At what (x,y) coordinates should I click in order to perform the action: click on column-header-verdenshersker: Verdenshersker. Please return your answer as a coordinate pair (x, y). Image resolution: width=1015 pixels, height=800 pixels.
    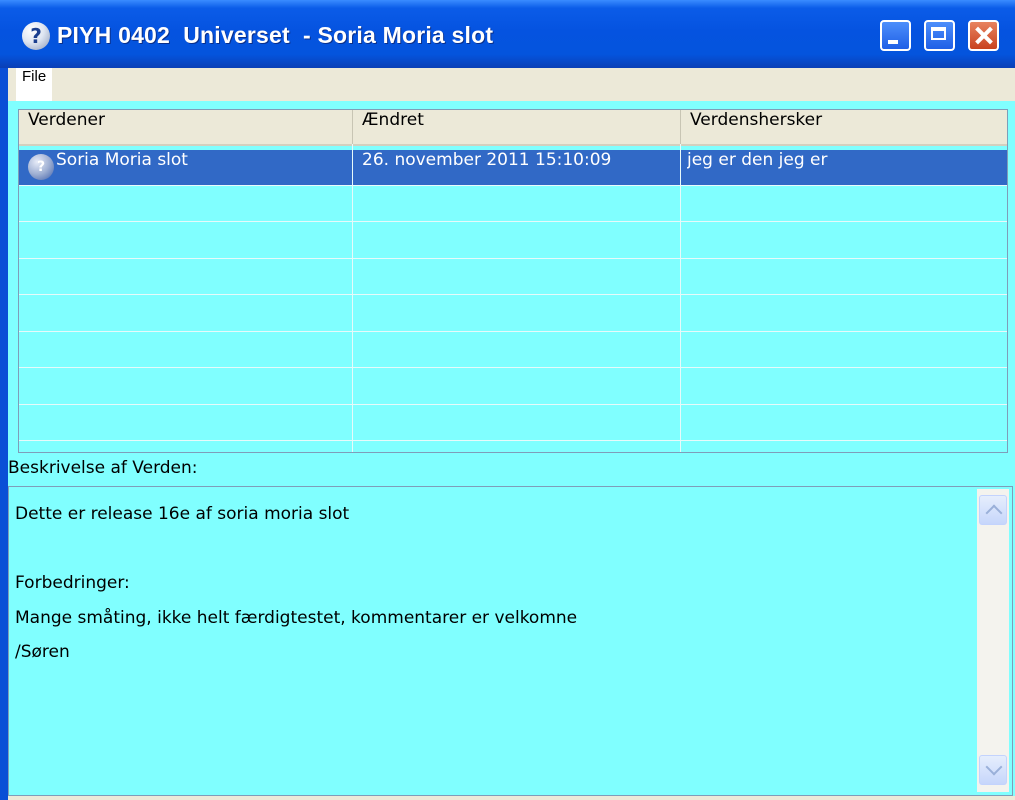
    Looking at the image, I should click on (843, 127).